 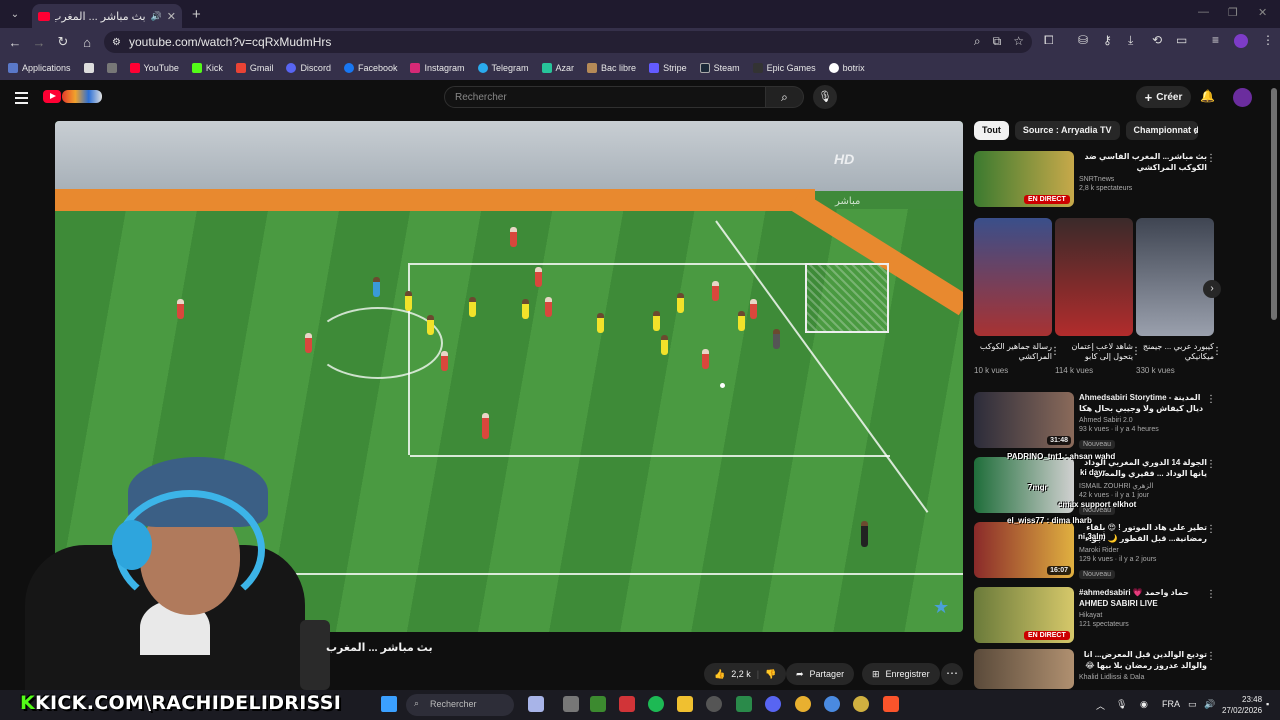 I want to click on notifications-bell-icon: 🔔, so click(x=1207, y=96).